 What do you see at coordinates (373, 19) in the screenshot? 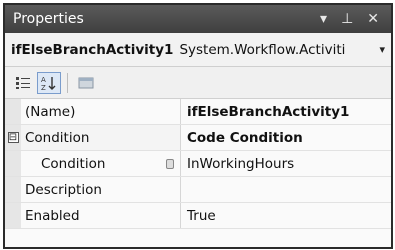
I see `close-icon: ✕` at bounding box center [373, 19].